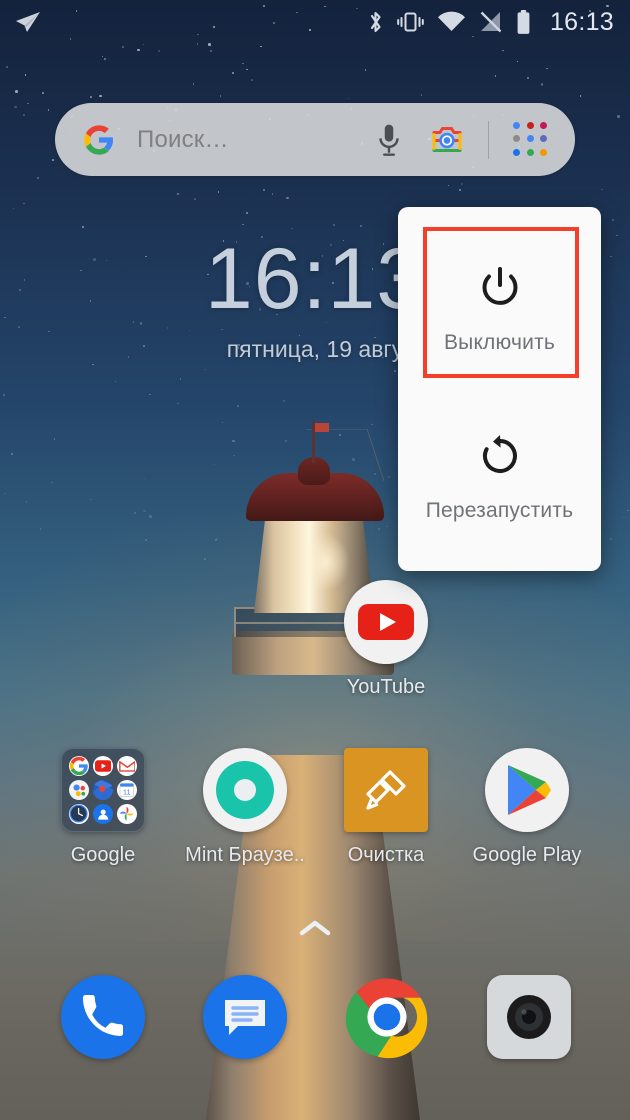  I want to click on app-label-mint-browser: Mint Браузе.., so click(245, 855).